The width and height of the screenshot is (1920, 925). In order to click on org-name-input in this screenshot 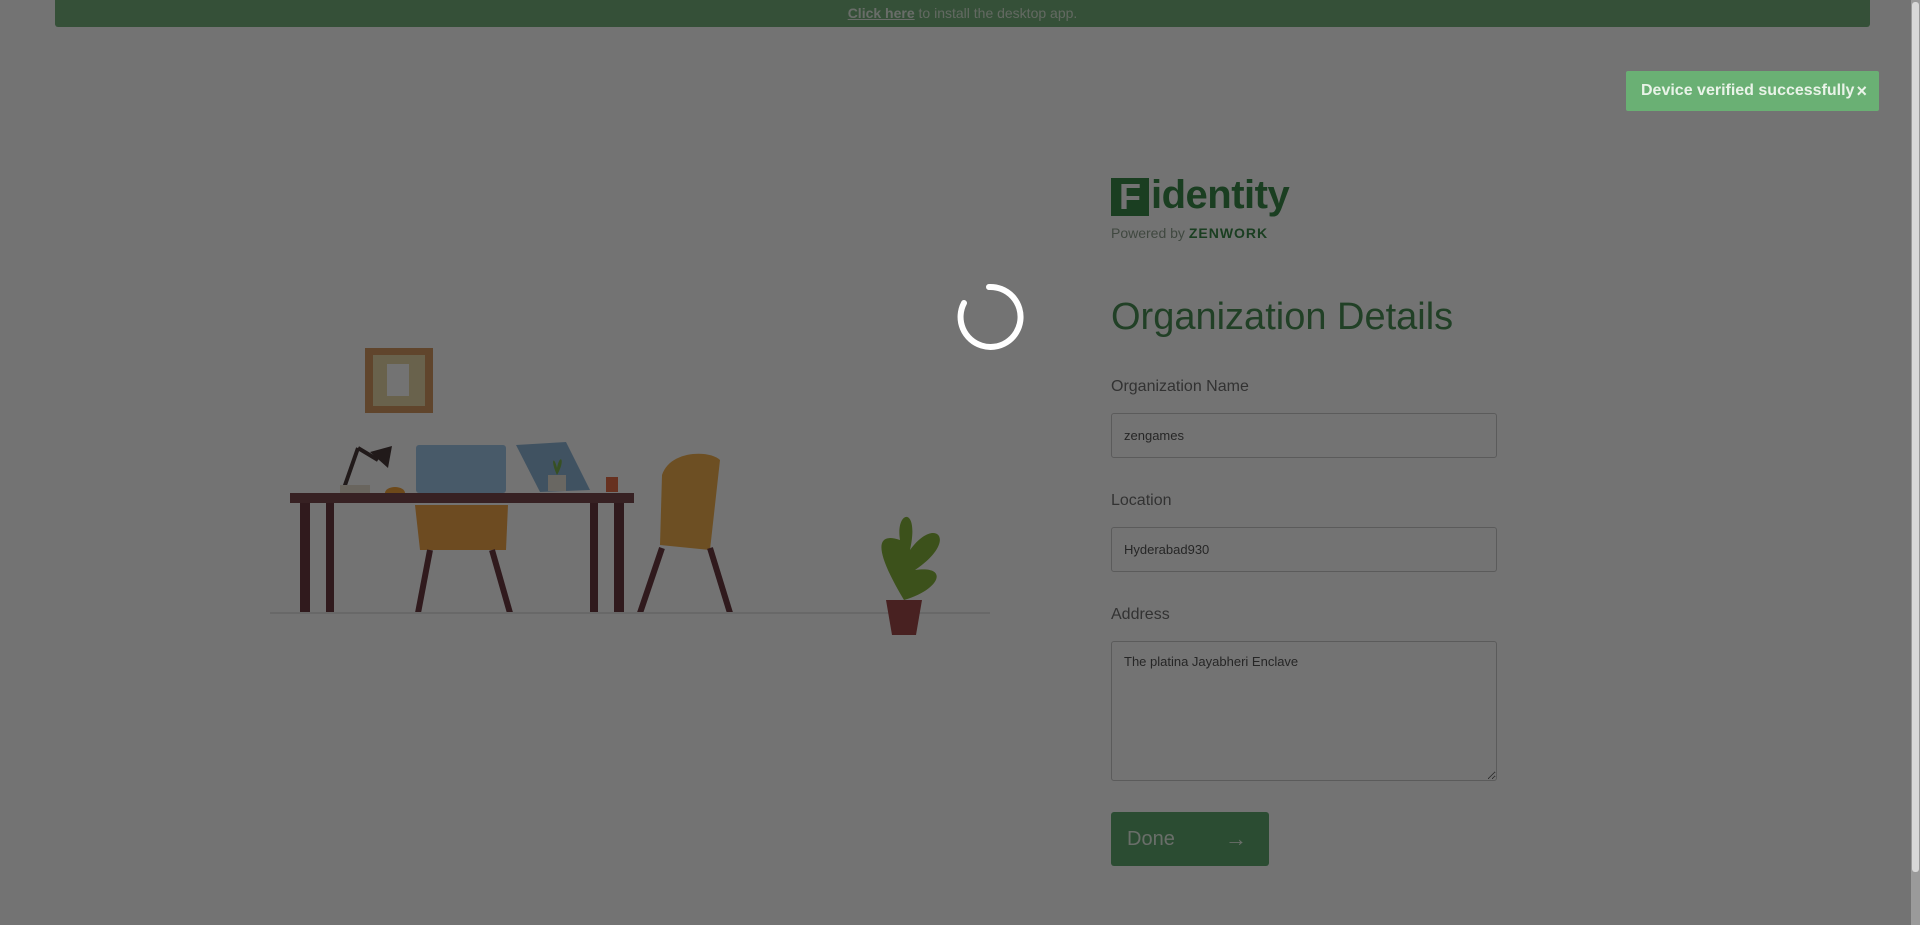, I will do `click(1304, 435)`.